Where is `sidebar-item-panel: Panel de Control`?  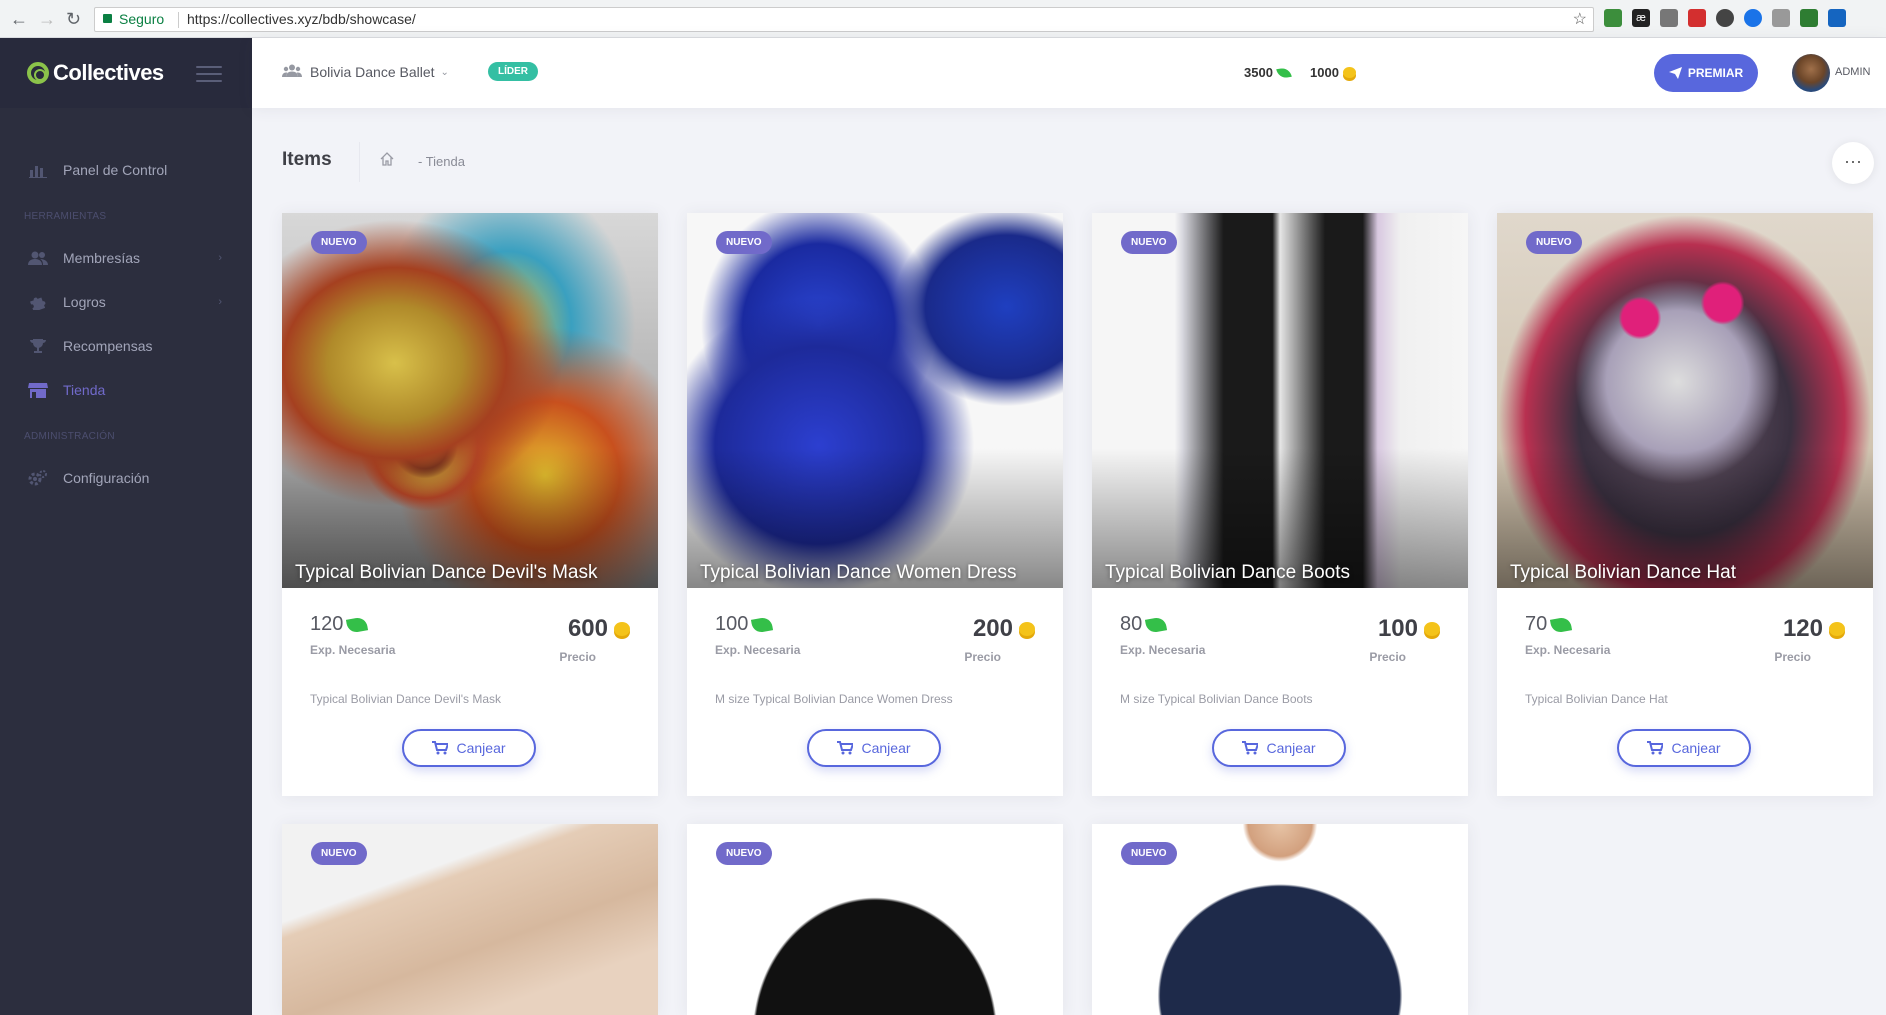
sidebar-item-panel: Panel de Control is located at coordinates (126, 170).